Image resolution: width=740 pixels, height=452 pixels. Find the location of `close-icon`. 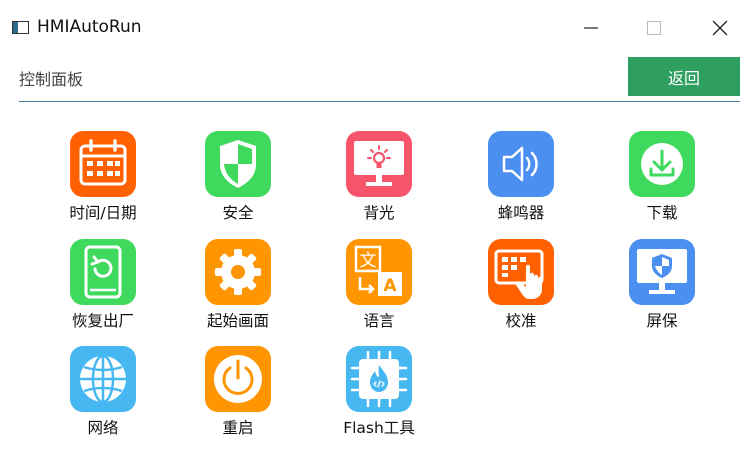

close-icon is located at coordinates (720, 28).